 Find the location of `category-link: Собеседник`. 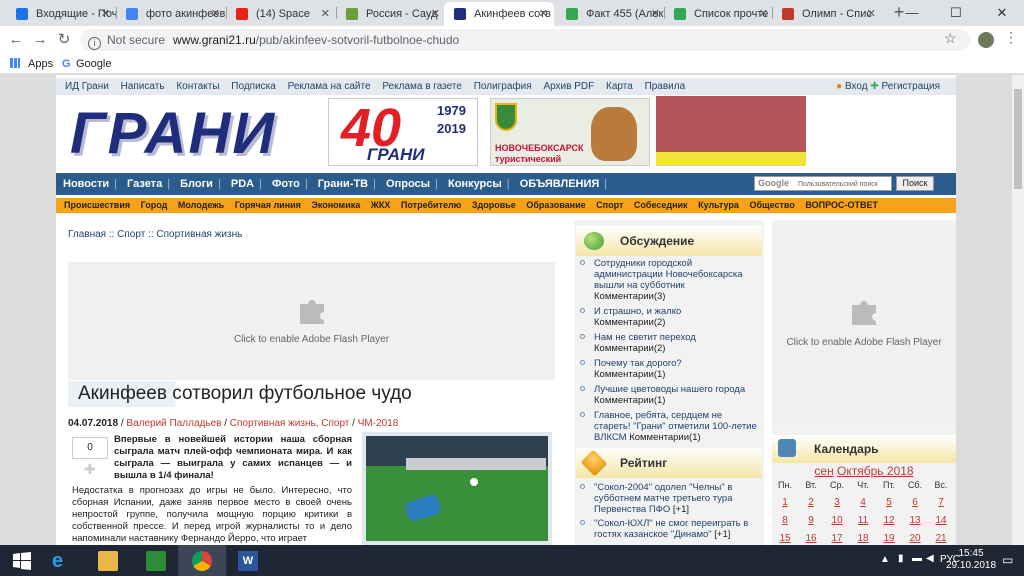

category-link: Собеседник is located at coordinates (661, 205).